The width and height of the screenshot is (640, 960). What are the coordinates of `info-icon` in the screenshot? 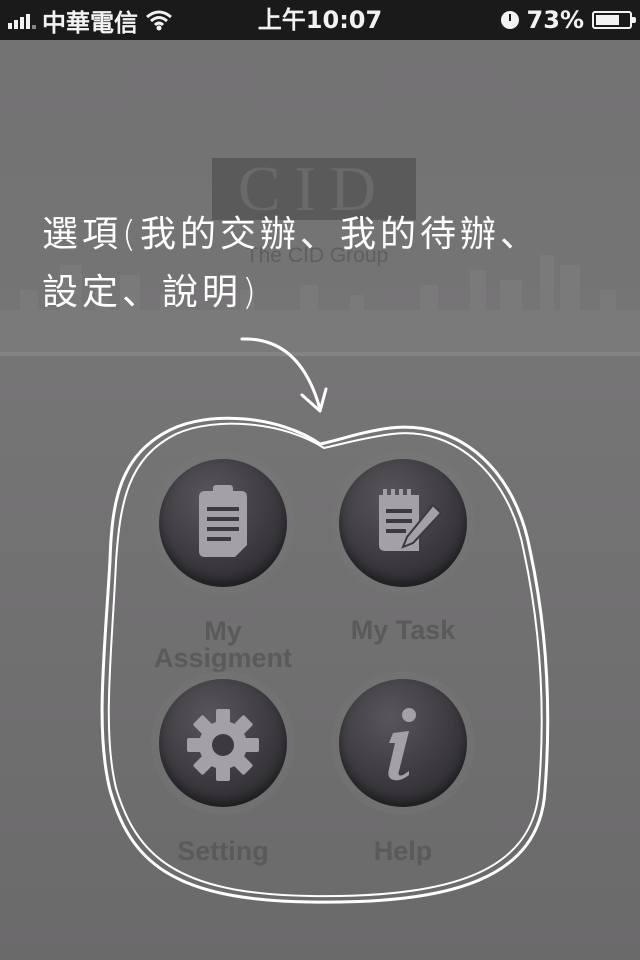 It's located at (402, 744).